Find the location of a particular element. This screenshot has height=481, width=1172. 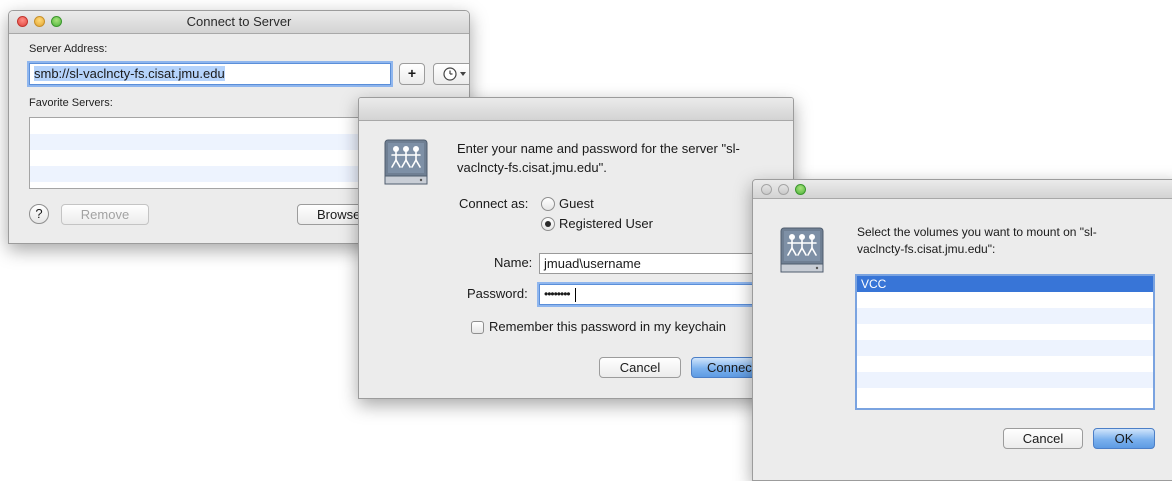

auth-cancel-label: Cancel is located at coordinates (640, 367).